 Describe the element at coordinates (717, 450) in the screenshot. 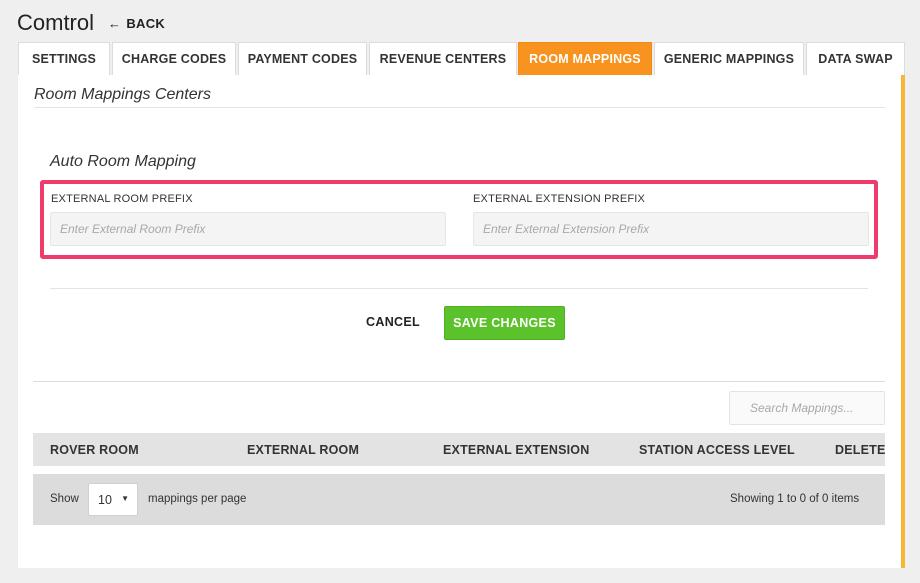

I see `column-station-access-level: STATION ACCESS LEVEL` at that location.